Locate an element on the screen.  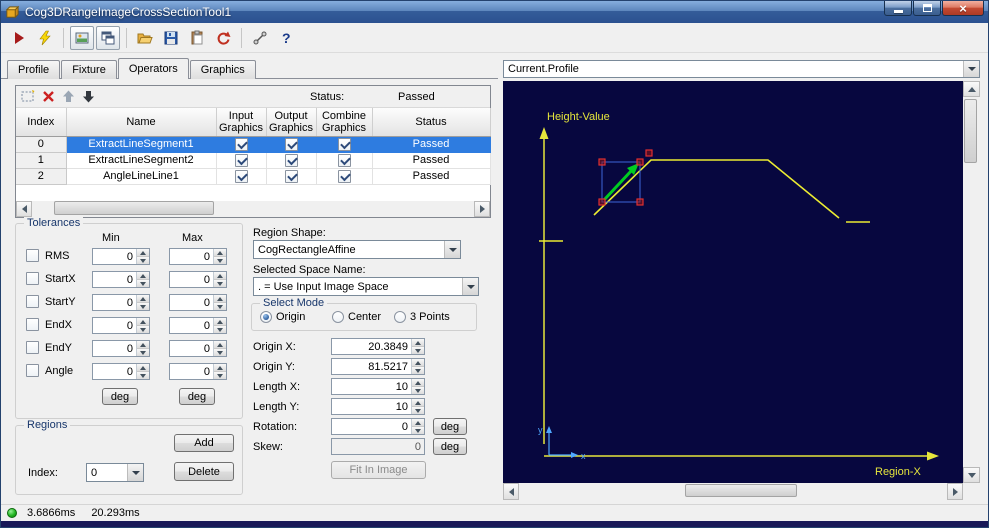
row-name-cell: AngleLineLine1 is located at coordinates (141, 176).